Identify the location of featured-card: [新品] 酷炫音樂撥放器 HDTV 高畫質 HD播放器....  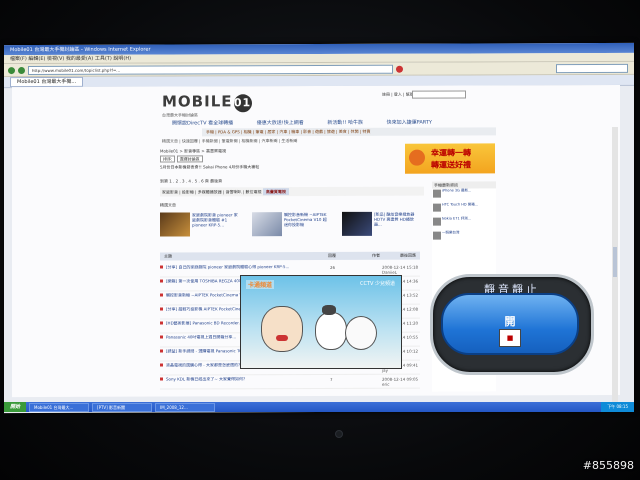
(381, 227).